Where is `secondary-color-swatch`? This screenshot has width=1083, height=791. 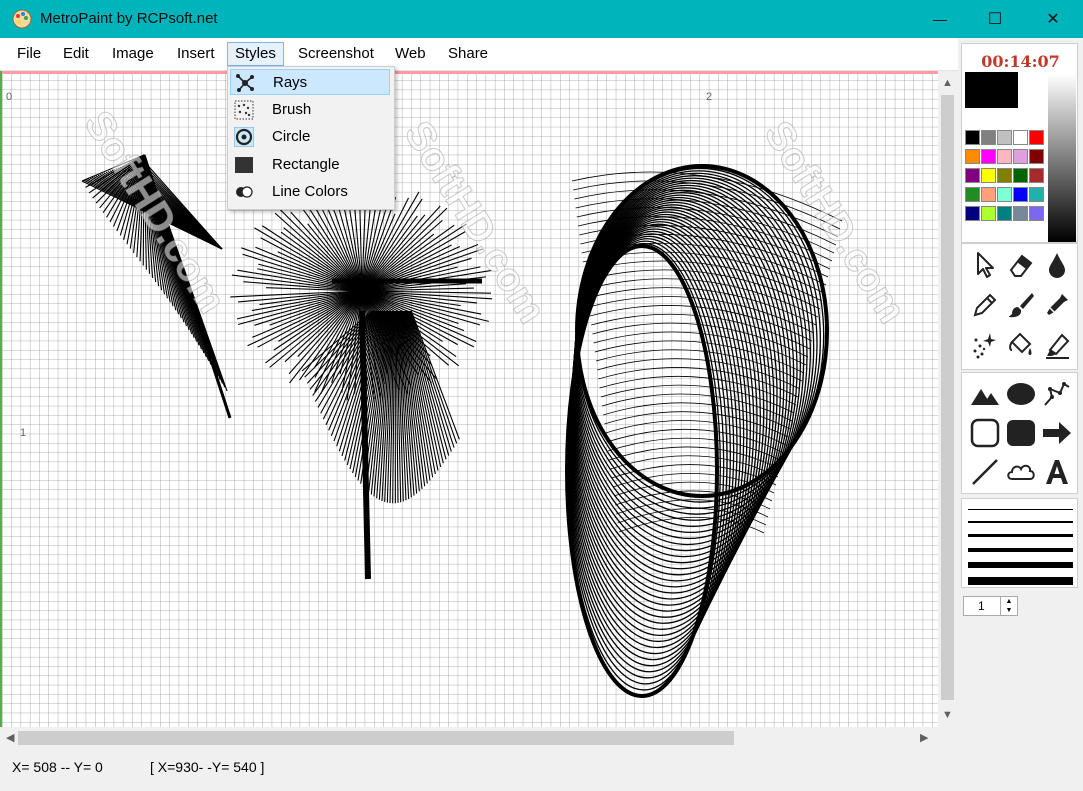 secondary-color-swatch is located at coordinates (1035, 90).